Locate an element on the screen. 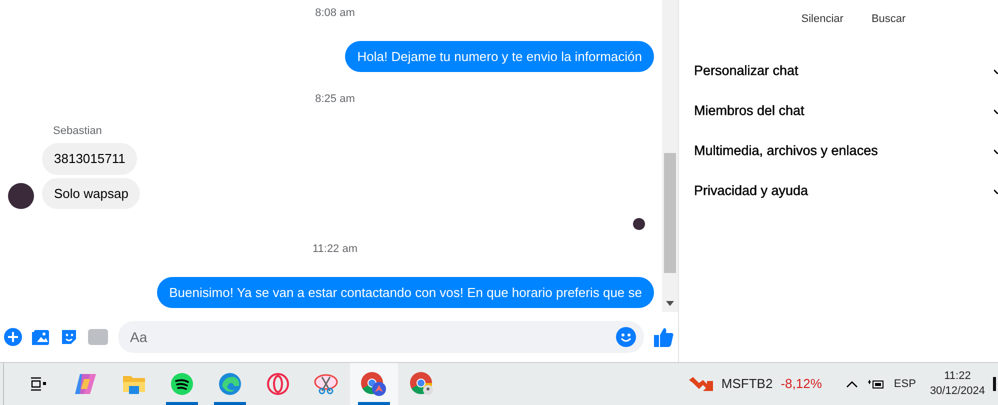 This screenshot has width=998, height=405. section-header: Multimedia, archivos y enlaces is located at coordinates (838, 152).